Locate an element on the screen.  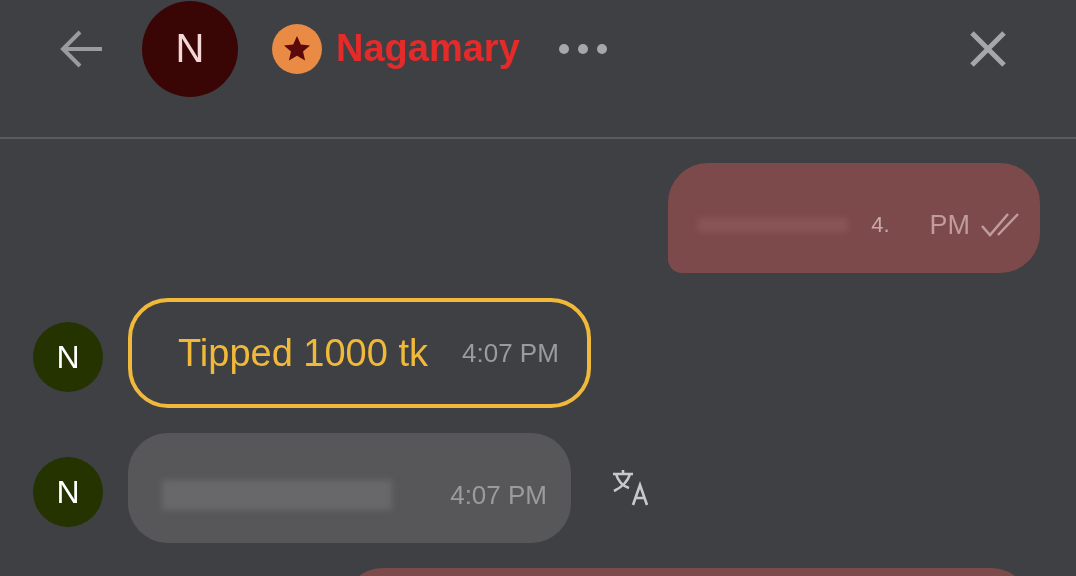
more-icon is located at coordinates (582, 48).